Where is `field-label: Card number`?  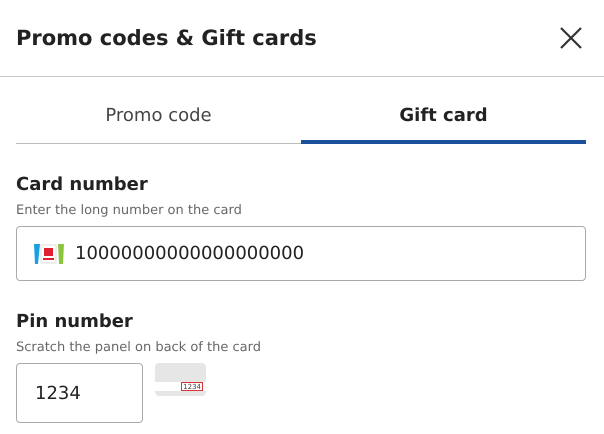 field-label: Card number is located at coordinates (82, 184).